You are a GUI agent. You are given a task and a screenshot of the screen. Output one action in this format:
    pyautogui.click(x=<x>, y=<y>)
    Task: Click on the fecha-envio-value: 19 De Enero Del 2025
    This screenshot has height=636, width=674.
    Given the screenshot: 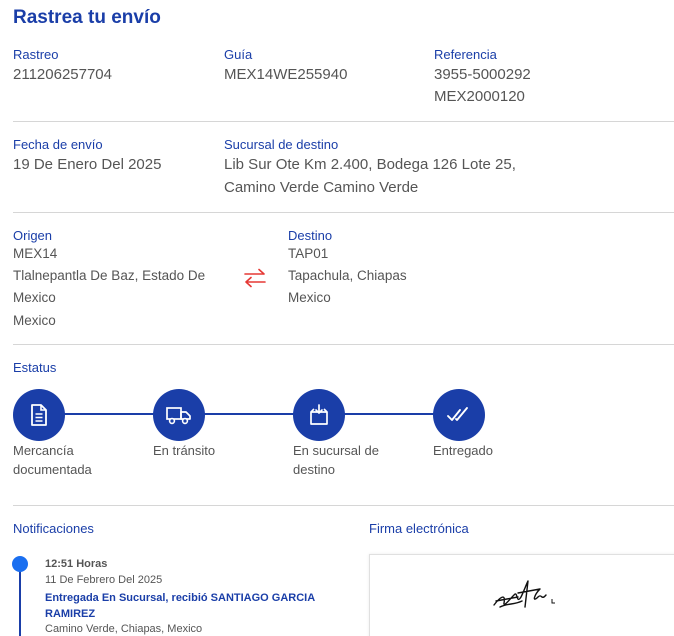 What is the action you would take?
    pyautogui.click(x=87, y=164)
    